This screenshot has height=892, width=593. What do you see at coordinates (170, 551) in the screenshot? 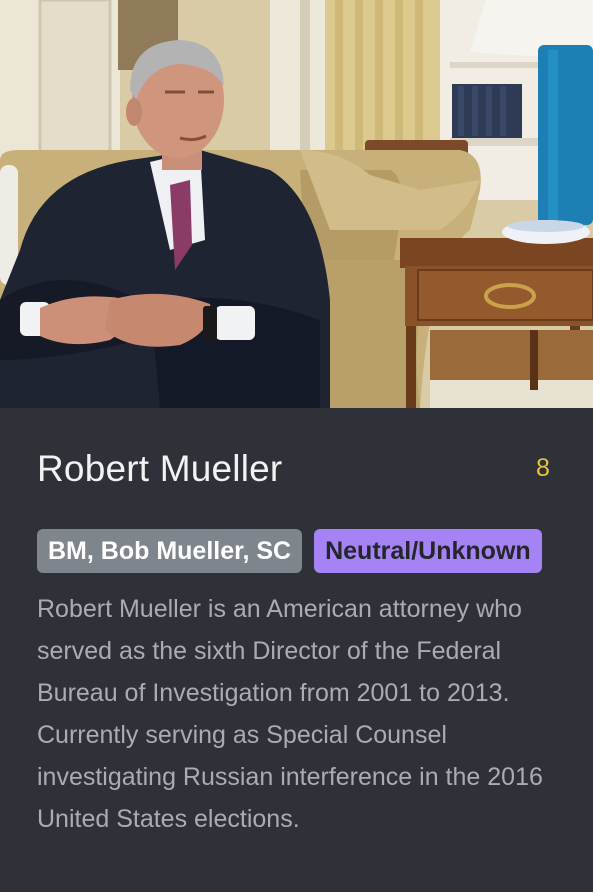
I see `aliases-tag: BM, Bob Mueller, SC` at bounding box center [170, 551].